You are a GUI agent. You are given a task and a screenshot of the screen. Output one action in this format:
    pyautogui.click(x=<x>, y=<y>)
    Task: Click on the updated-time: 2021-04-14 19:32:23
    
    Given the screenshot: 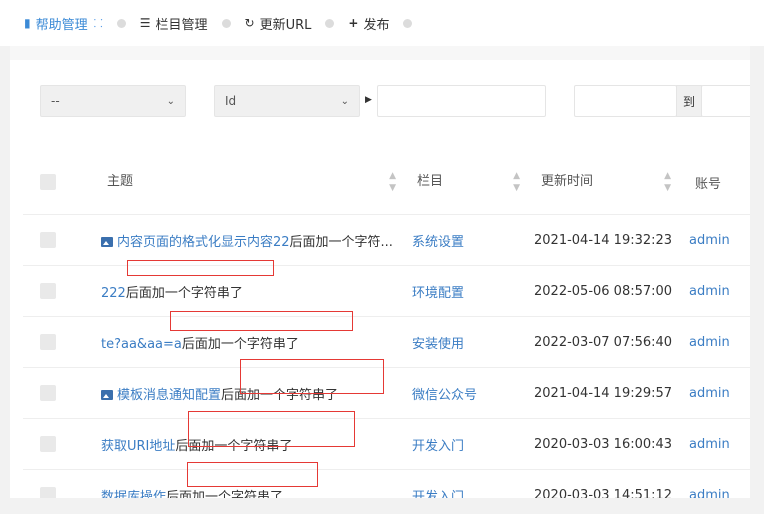 What is the action you would take?
    pyautogui.click(x=603, y=240)
    